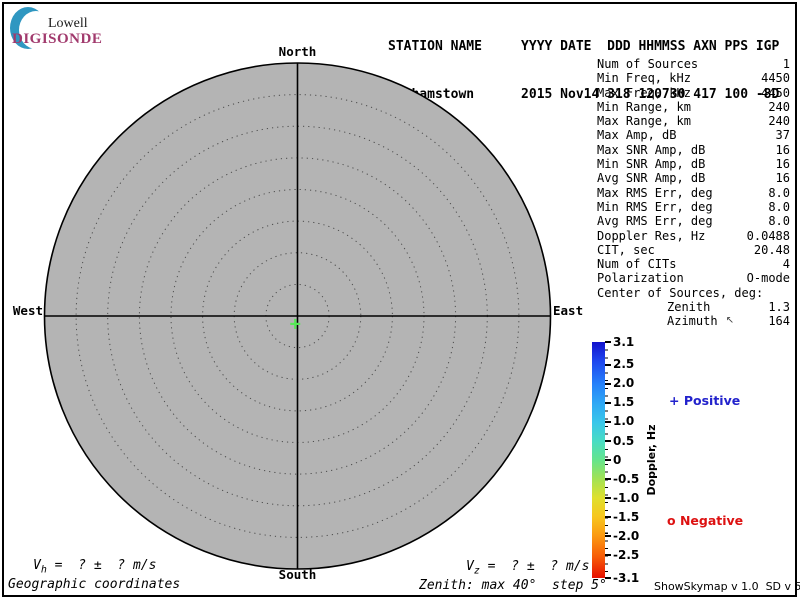 Image resolution: width=800 pixels, height=600 pixels. I want to click on circle-marker-icon: o, so click(671, 520).